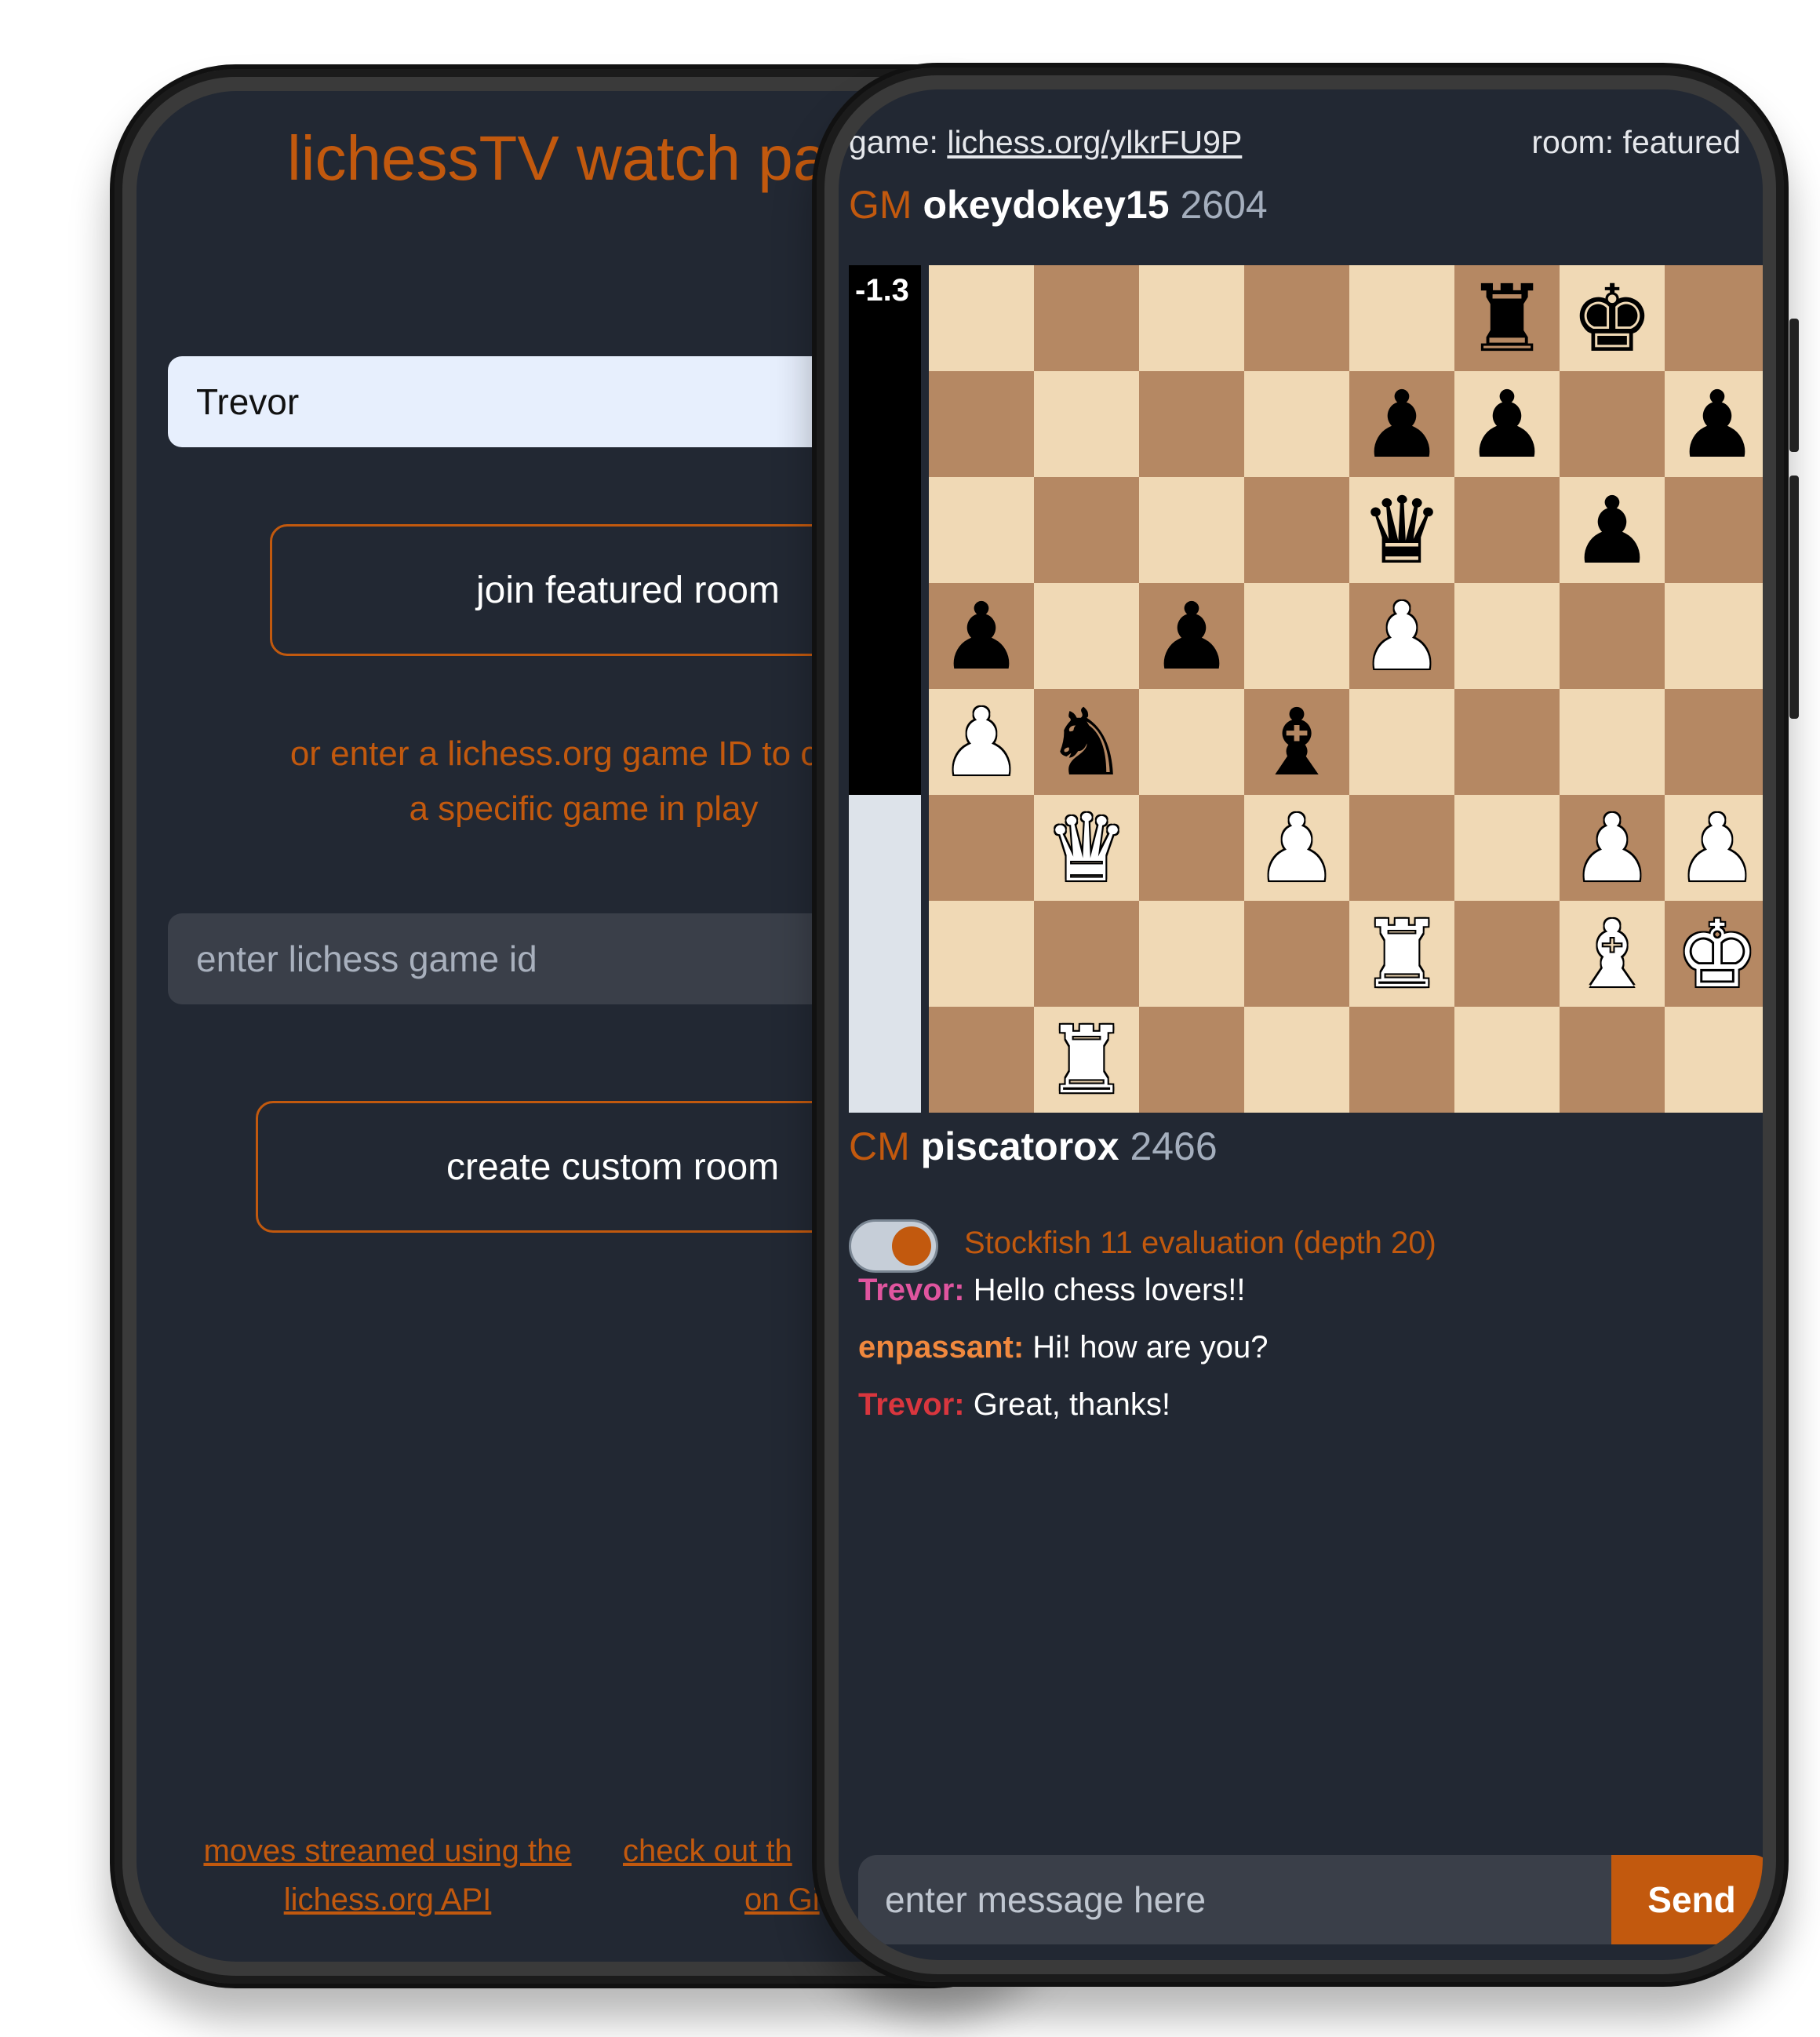  What do you see at coordinates (1086, 424) in the screenshot?
I see `square-b7` at bounding box center [1086, 424].